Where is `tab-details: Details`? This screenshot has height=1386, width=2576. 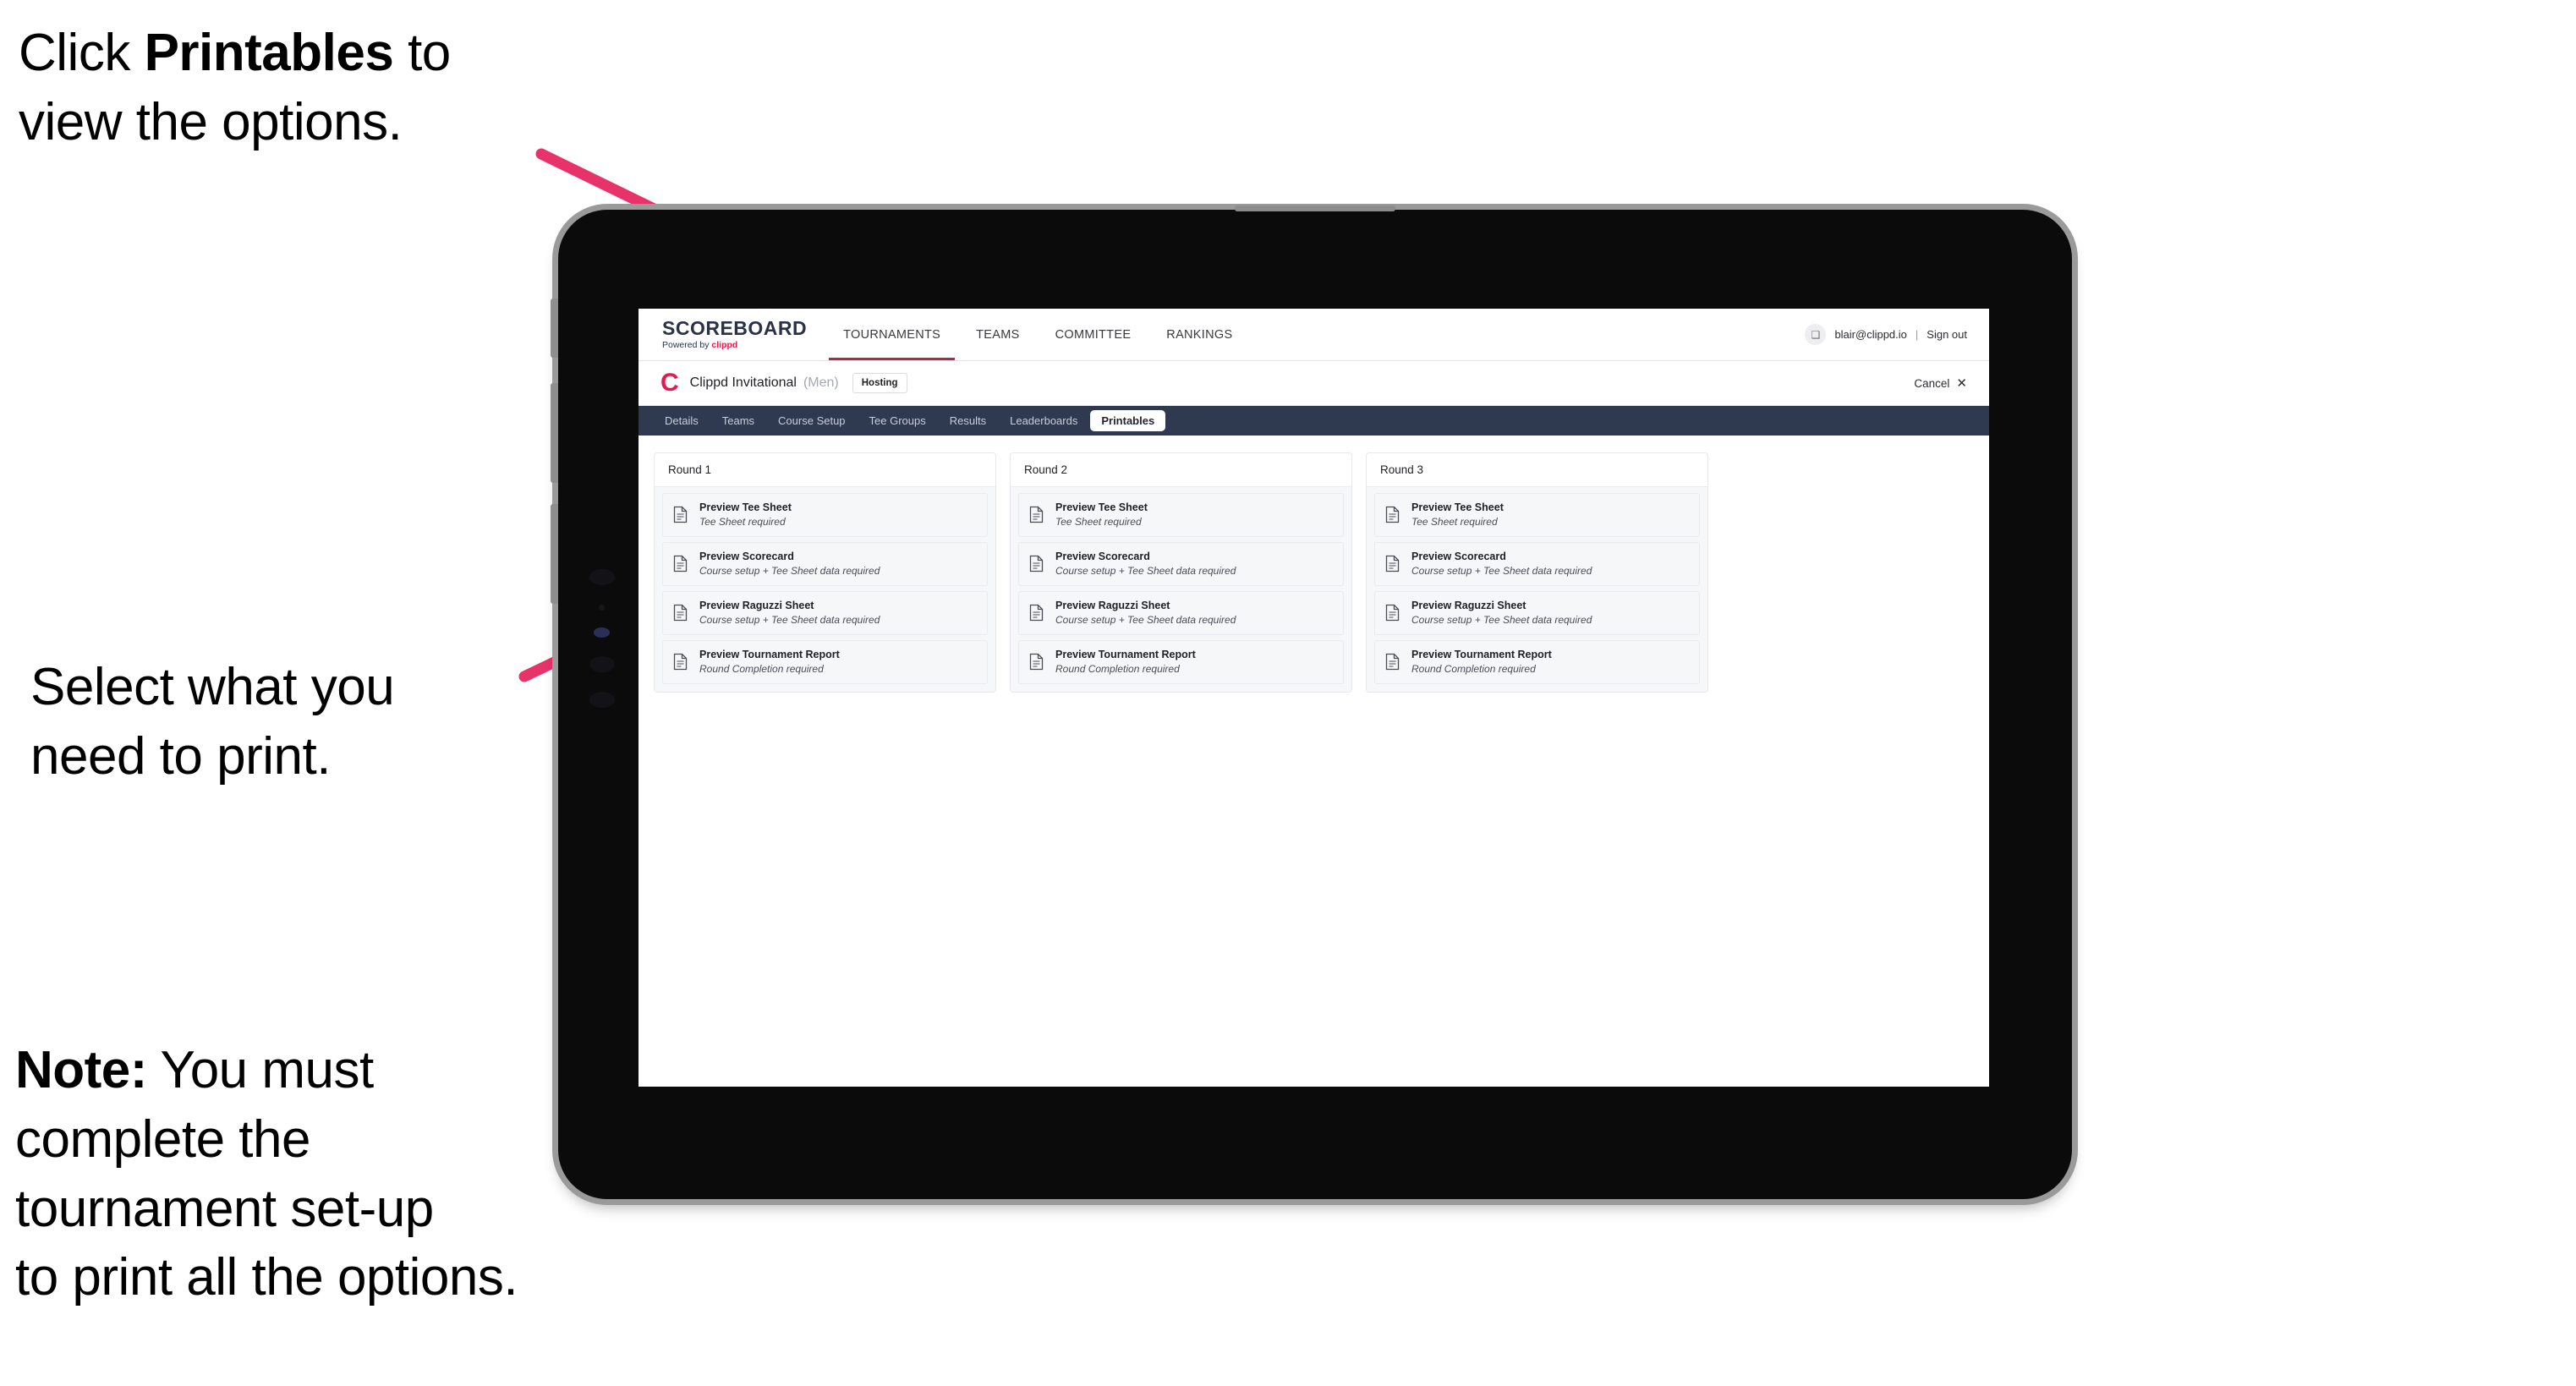 tab-details: Details is located at coordinates (682, 420).